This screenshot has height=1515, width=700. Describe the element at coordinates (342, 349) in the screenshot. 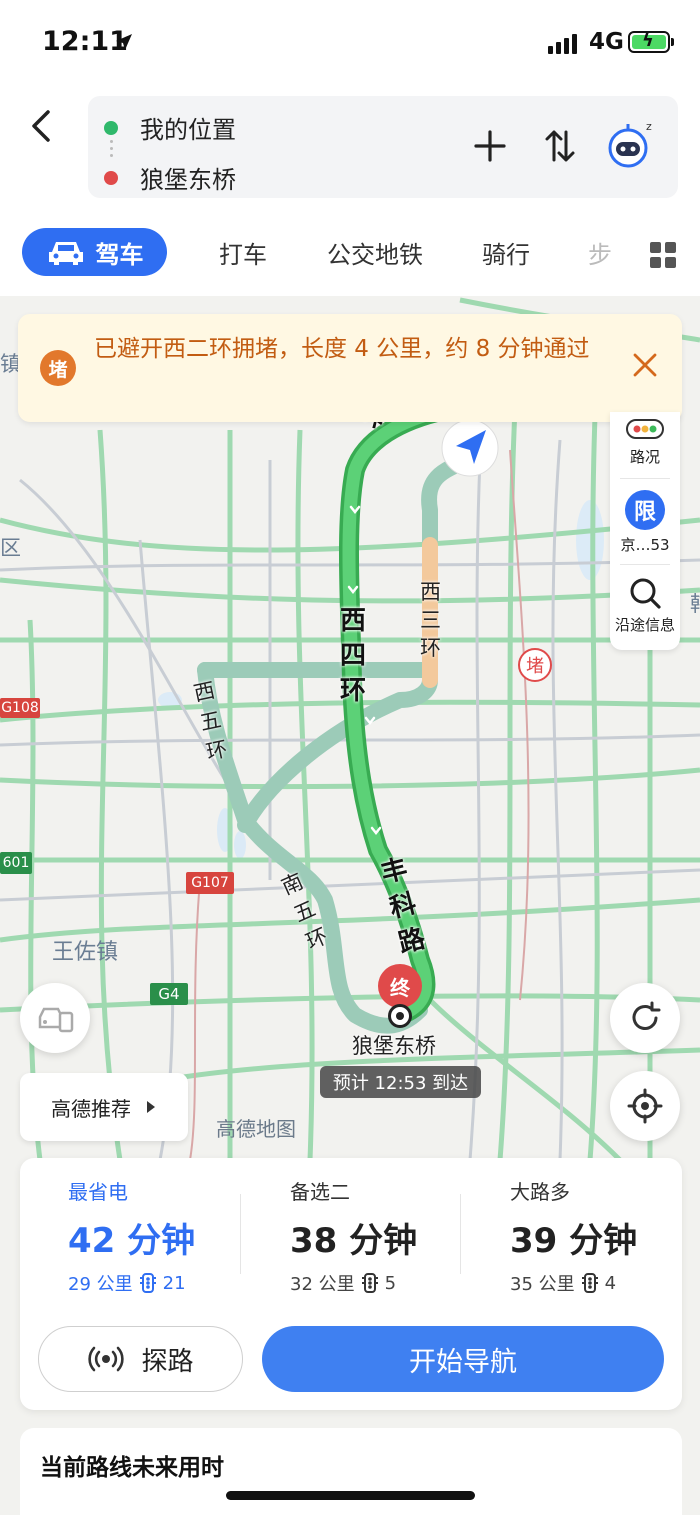

I see `congestion-message: 已避开西二环拥堵，长度 4 公里，约 8 分钟通过` at that location.